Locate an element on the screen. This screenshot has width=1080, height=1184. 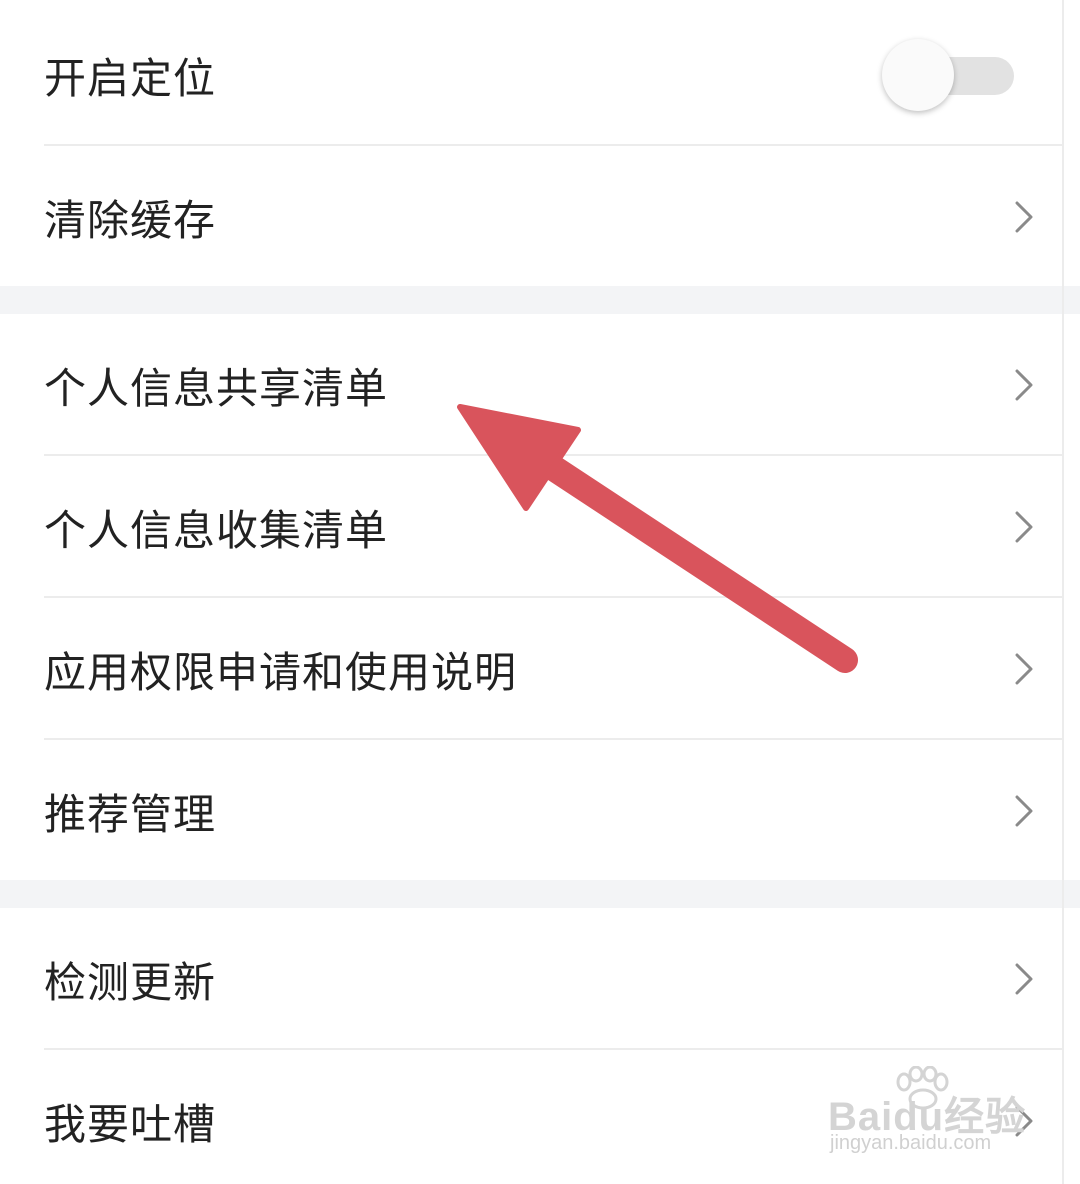
setting-row-info-collection-list: 个人信息收集清单 is located at coordinates (540, 527).